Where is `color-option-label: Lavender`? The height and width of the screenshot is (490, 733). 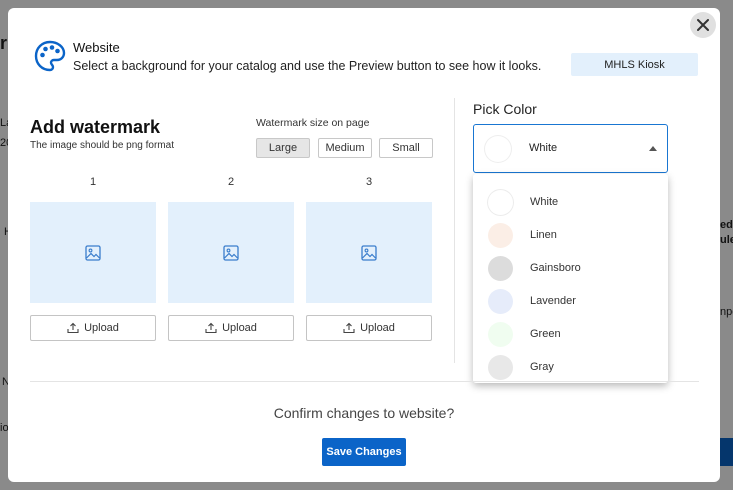
color-option-label: Lavender is located at coordinates (553, 301).